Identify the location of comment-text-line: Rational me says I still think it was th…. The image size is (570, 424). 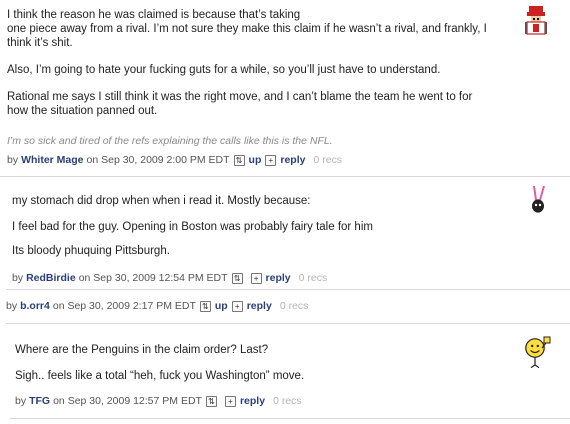
(240, 97).